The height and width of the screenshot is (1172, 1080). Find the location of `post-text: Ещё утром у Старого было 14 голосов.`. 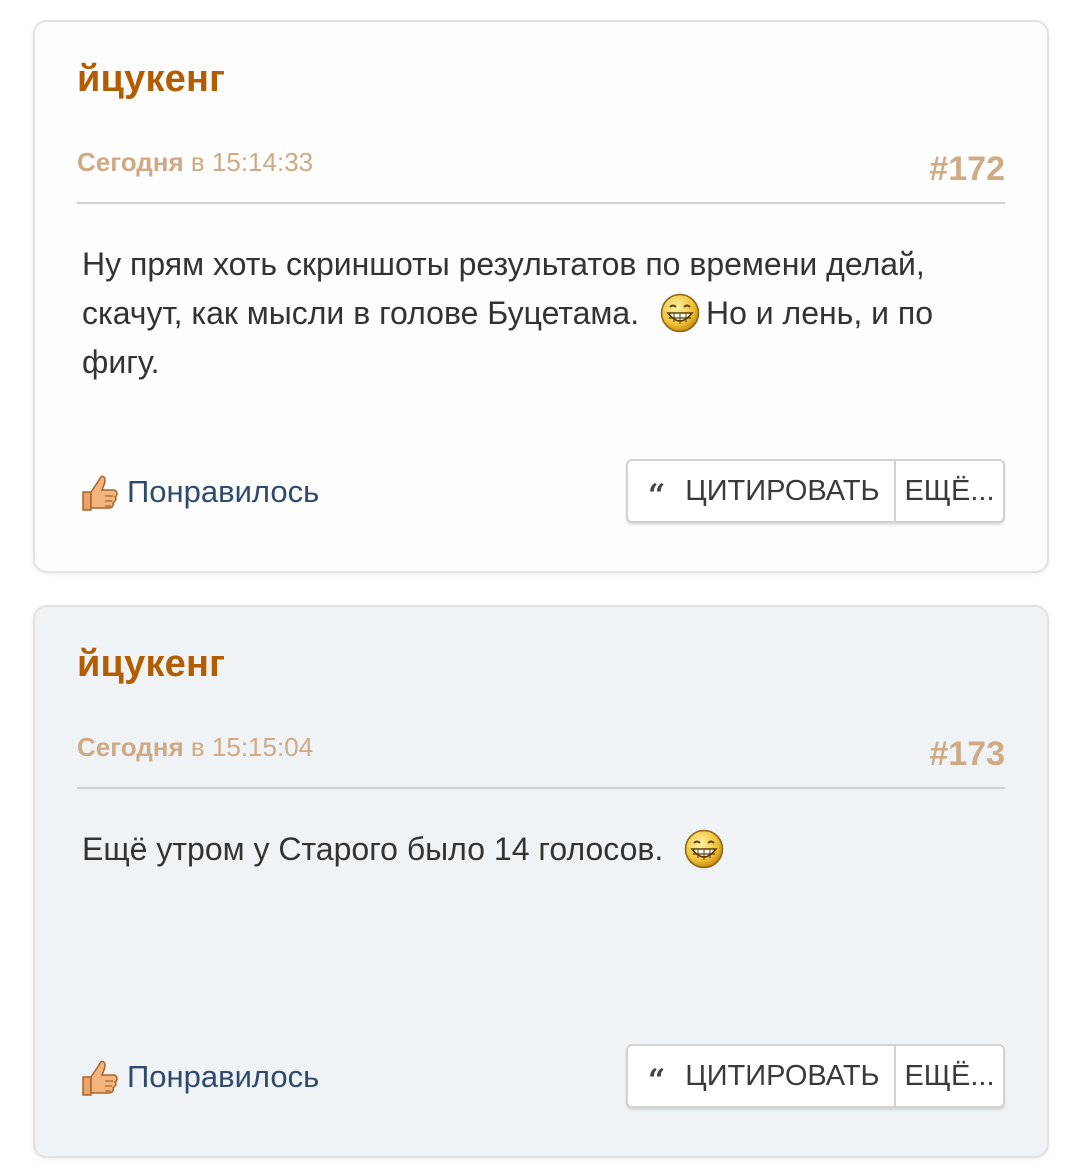

post-text: Ещё утром у Старого было 14 голосов. is located at coordinates (373, 849).